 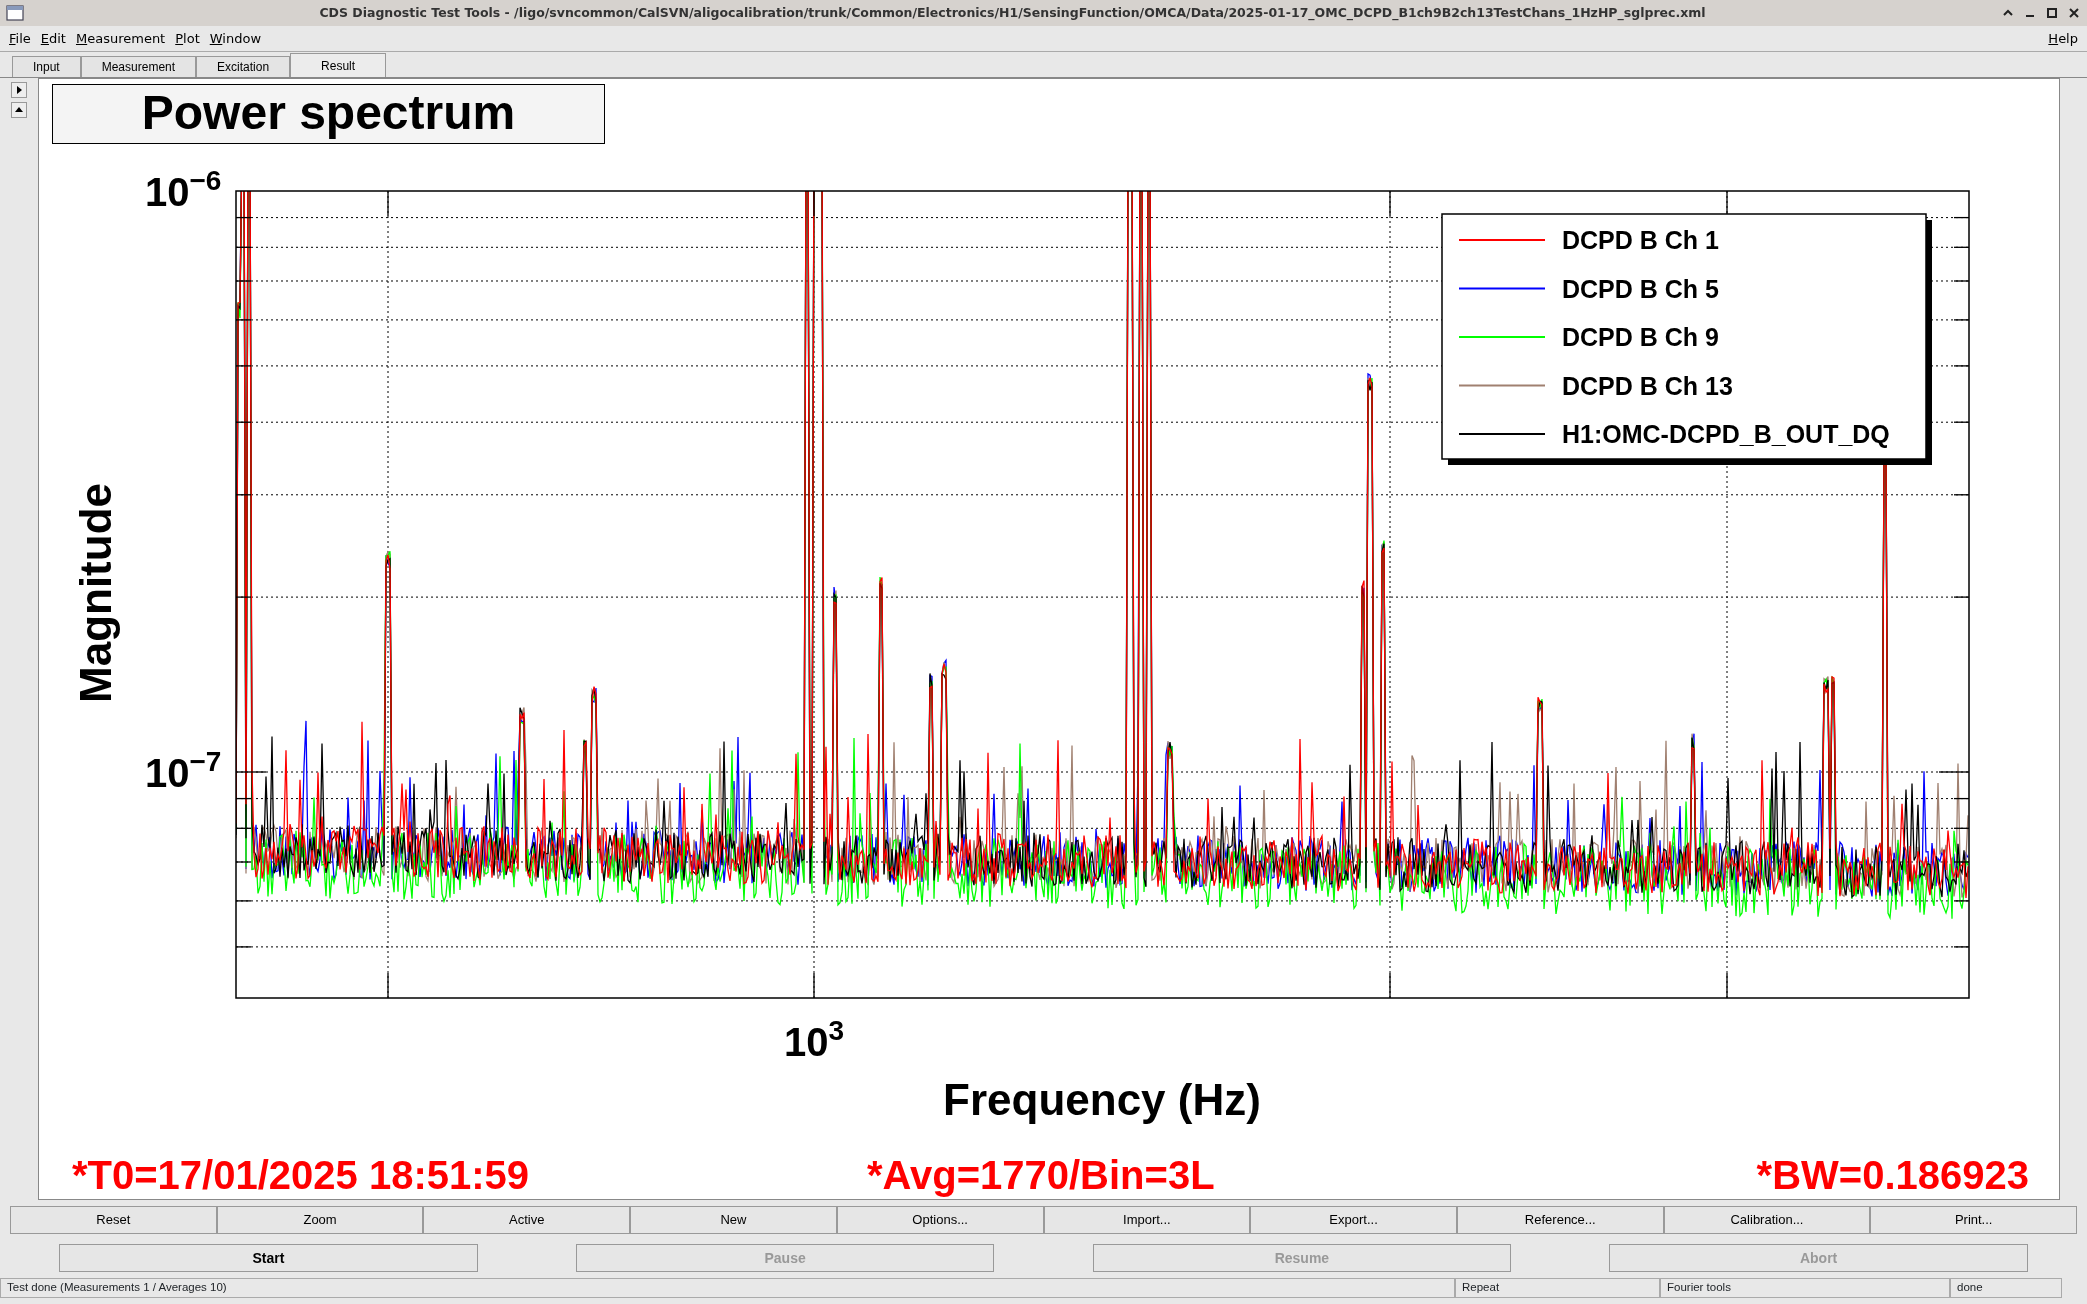 What do you see at coordinates (95, 593) in the screenshot?
I see `y-axis-title: Magnitude` at bounding box center [95, 593].